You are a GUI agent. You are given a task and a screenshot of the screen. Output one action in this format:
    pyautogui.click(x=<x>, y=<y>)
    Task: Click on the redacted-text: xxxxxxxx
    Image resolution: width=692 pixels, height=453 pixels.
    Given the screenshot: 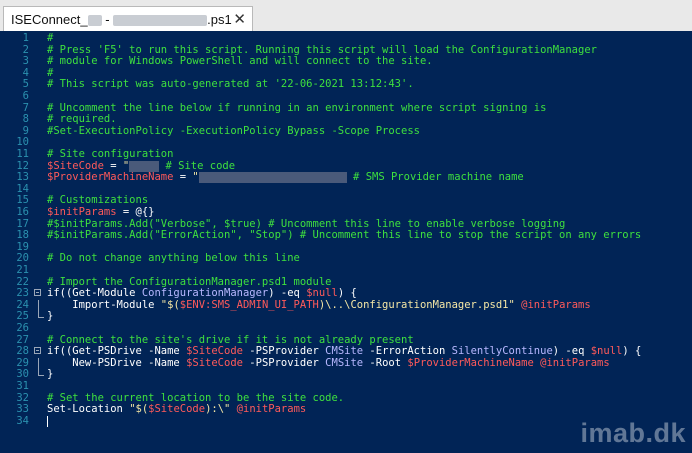 What is the action you would take?
    pyautogui.click(x=160, y=21)
    